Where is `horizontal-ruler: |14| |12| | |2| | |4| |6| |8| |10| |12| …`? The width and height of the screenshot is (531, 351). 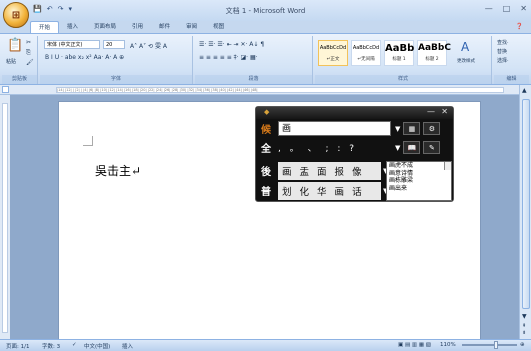 horizontal-ruler: |14| |12| | |2| | |4| |6| |8| |10| |12| … is located at coordinates (265, 90).